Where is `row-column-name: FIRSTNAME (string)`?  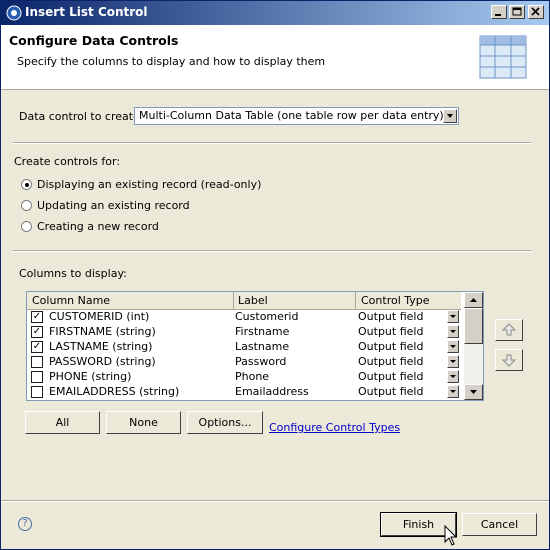 row-column-name: FIRSTNAME (string) is located at coordinates (102, 331).